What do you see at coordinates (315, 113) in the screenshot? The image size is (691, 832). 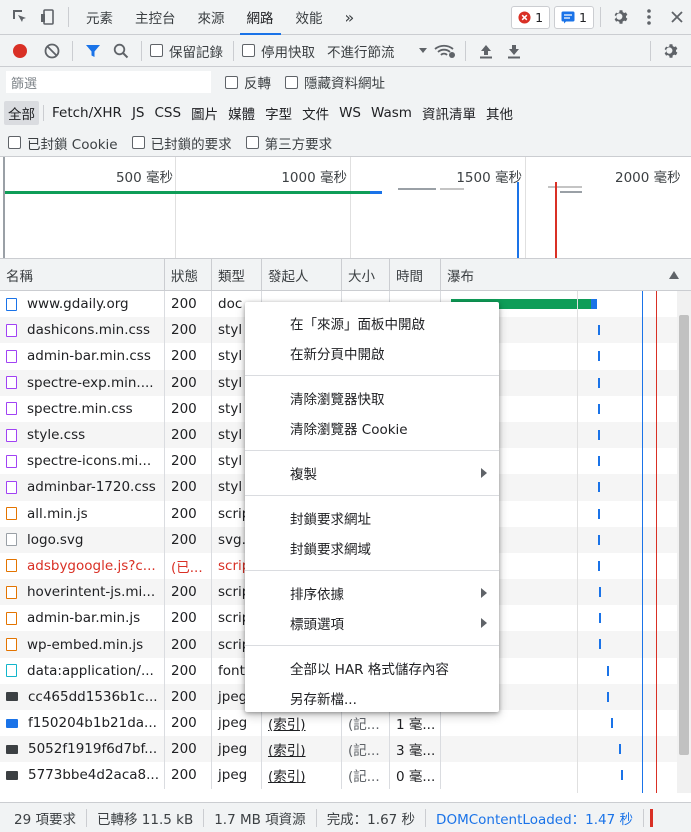 I see `type-filter-doc: 文件` at bounding box center [315, 113].